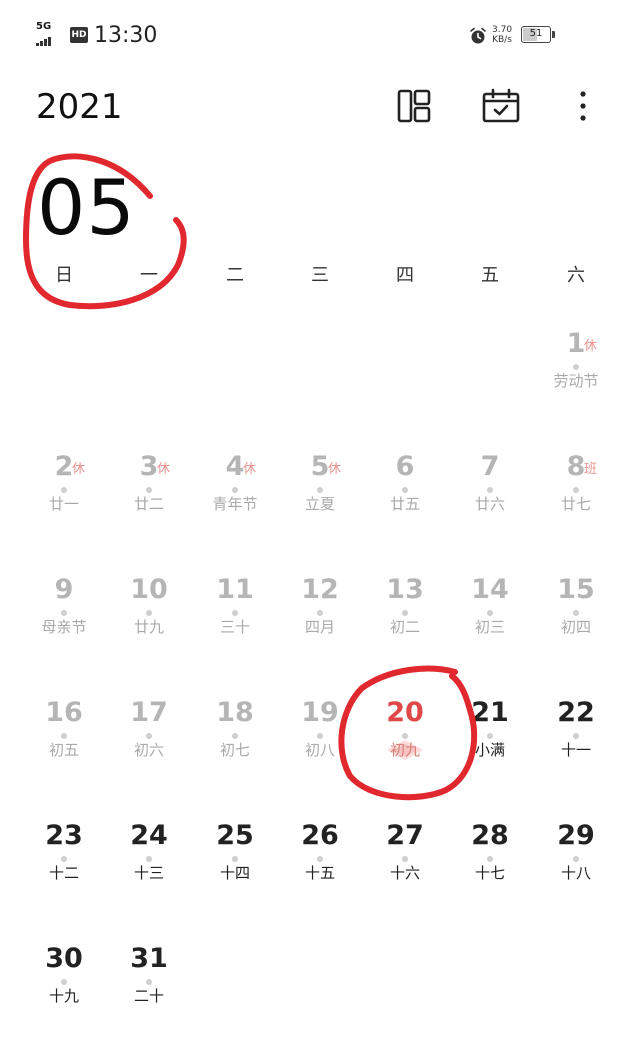  I want to click on weekday-label: 一, so click(149, 275).